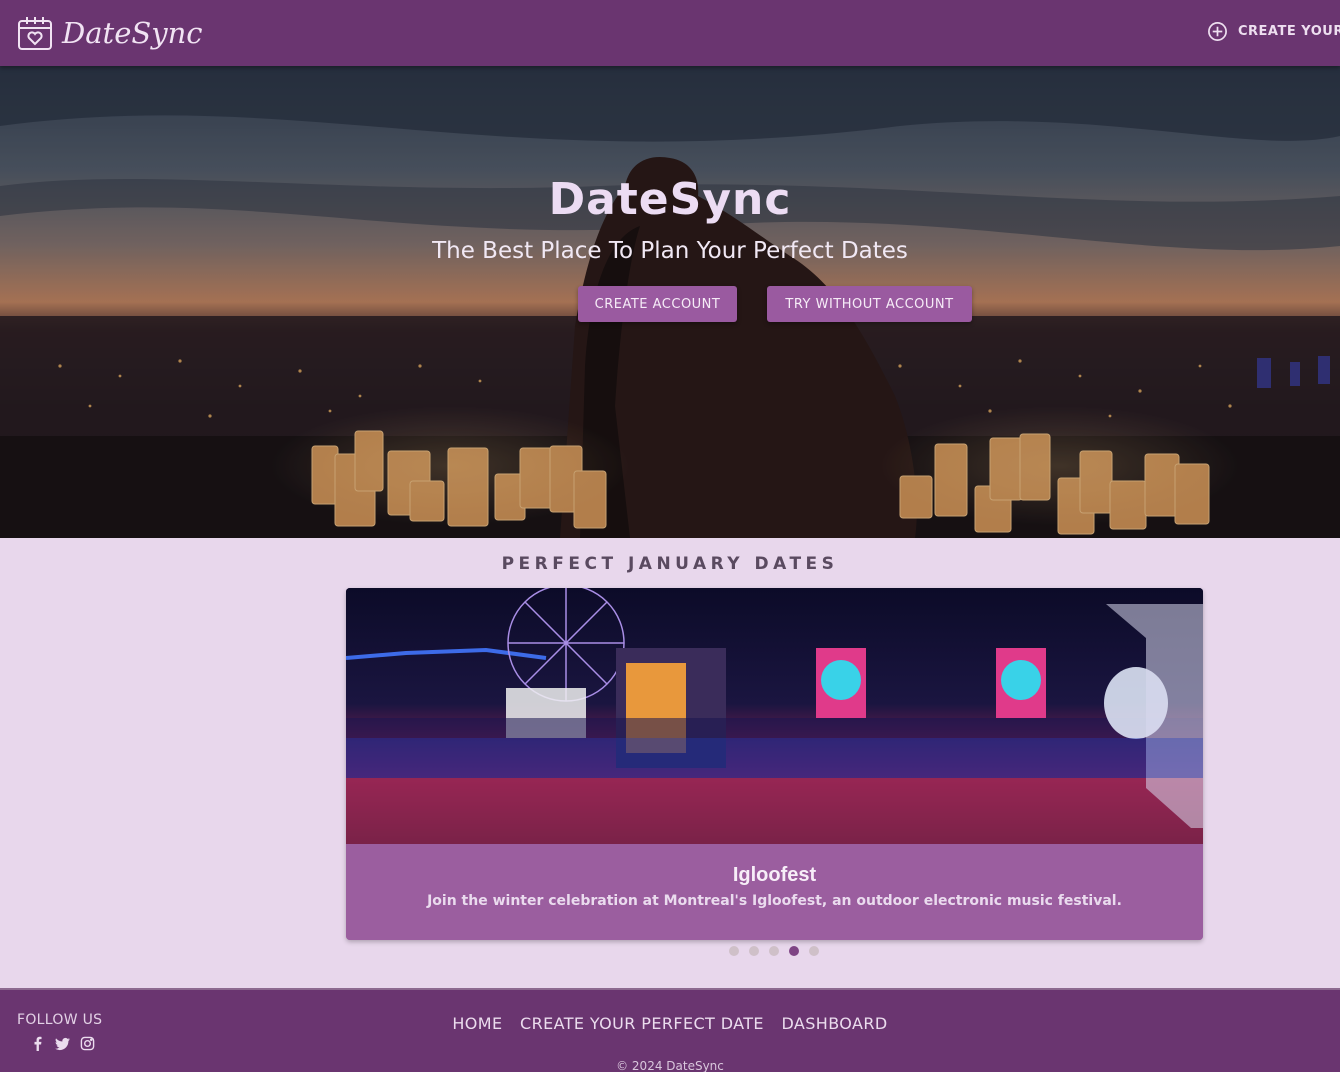 Image resolution: width=1340 pixels, height=1072 pixels. I want to click on footer-nav: HOME CREATE YOUR PERFECT DATE DASHBOARD, so click(670, 1023).